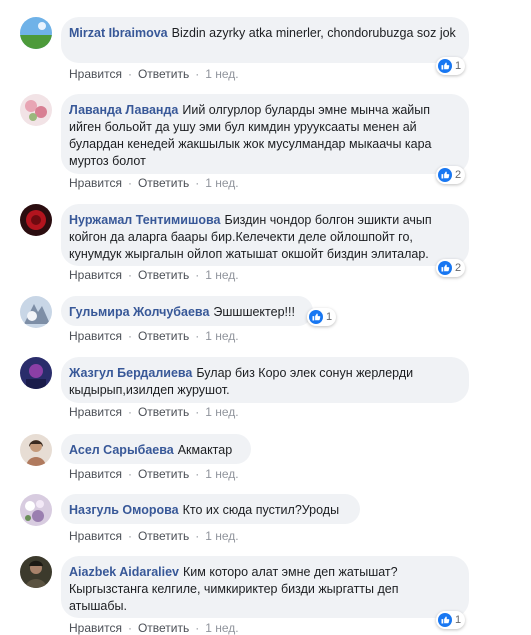 The image size is (531, 635). Describe the element at coordinates (144, 220) in the screenshot. I see `comment-author: Нуржамал Тентимишова` at that location.